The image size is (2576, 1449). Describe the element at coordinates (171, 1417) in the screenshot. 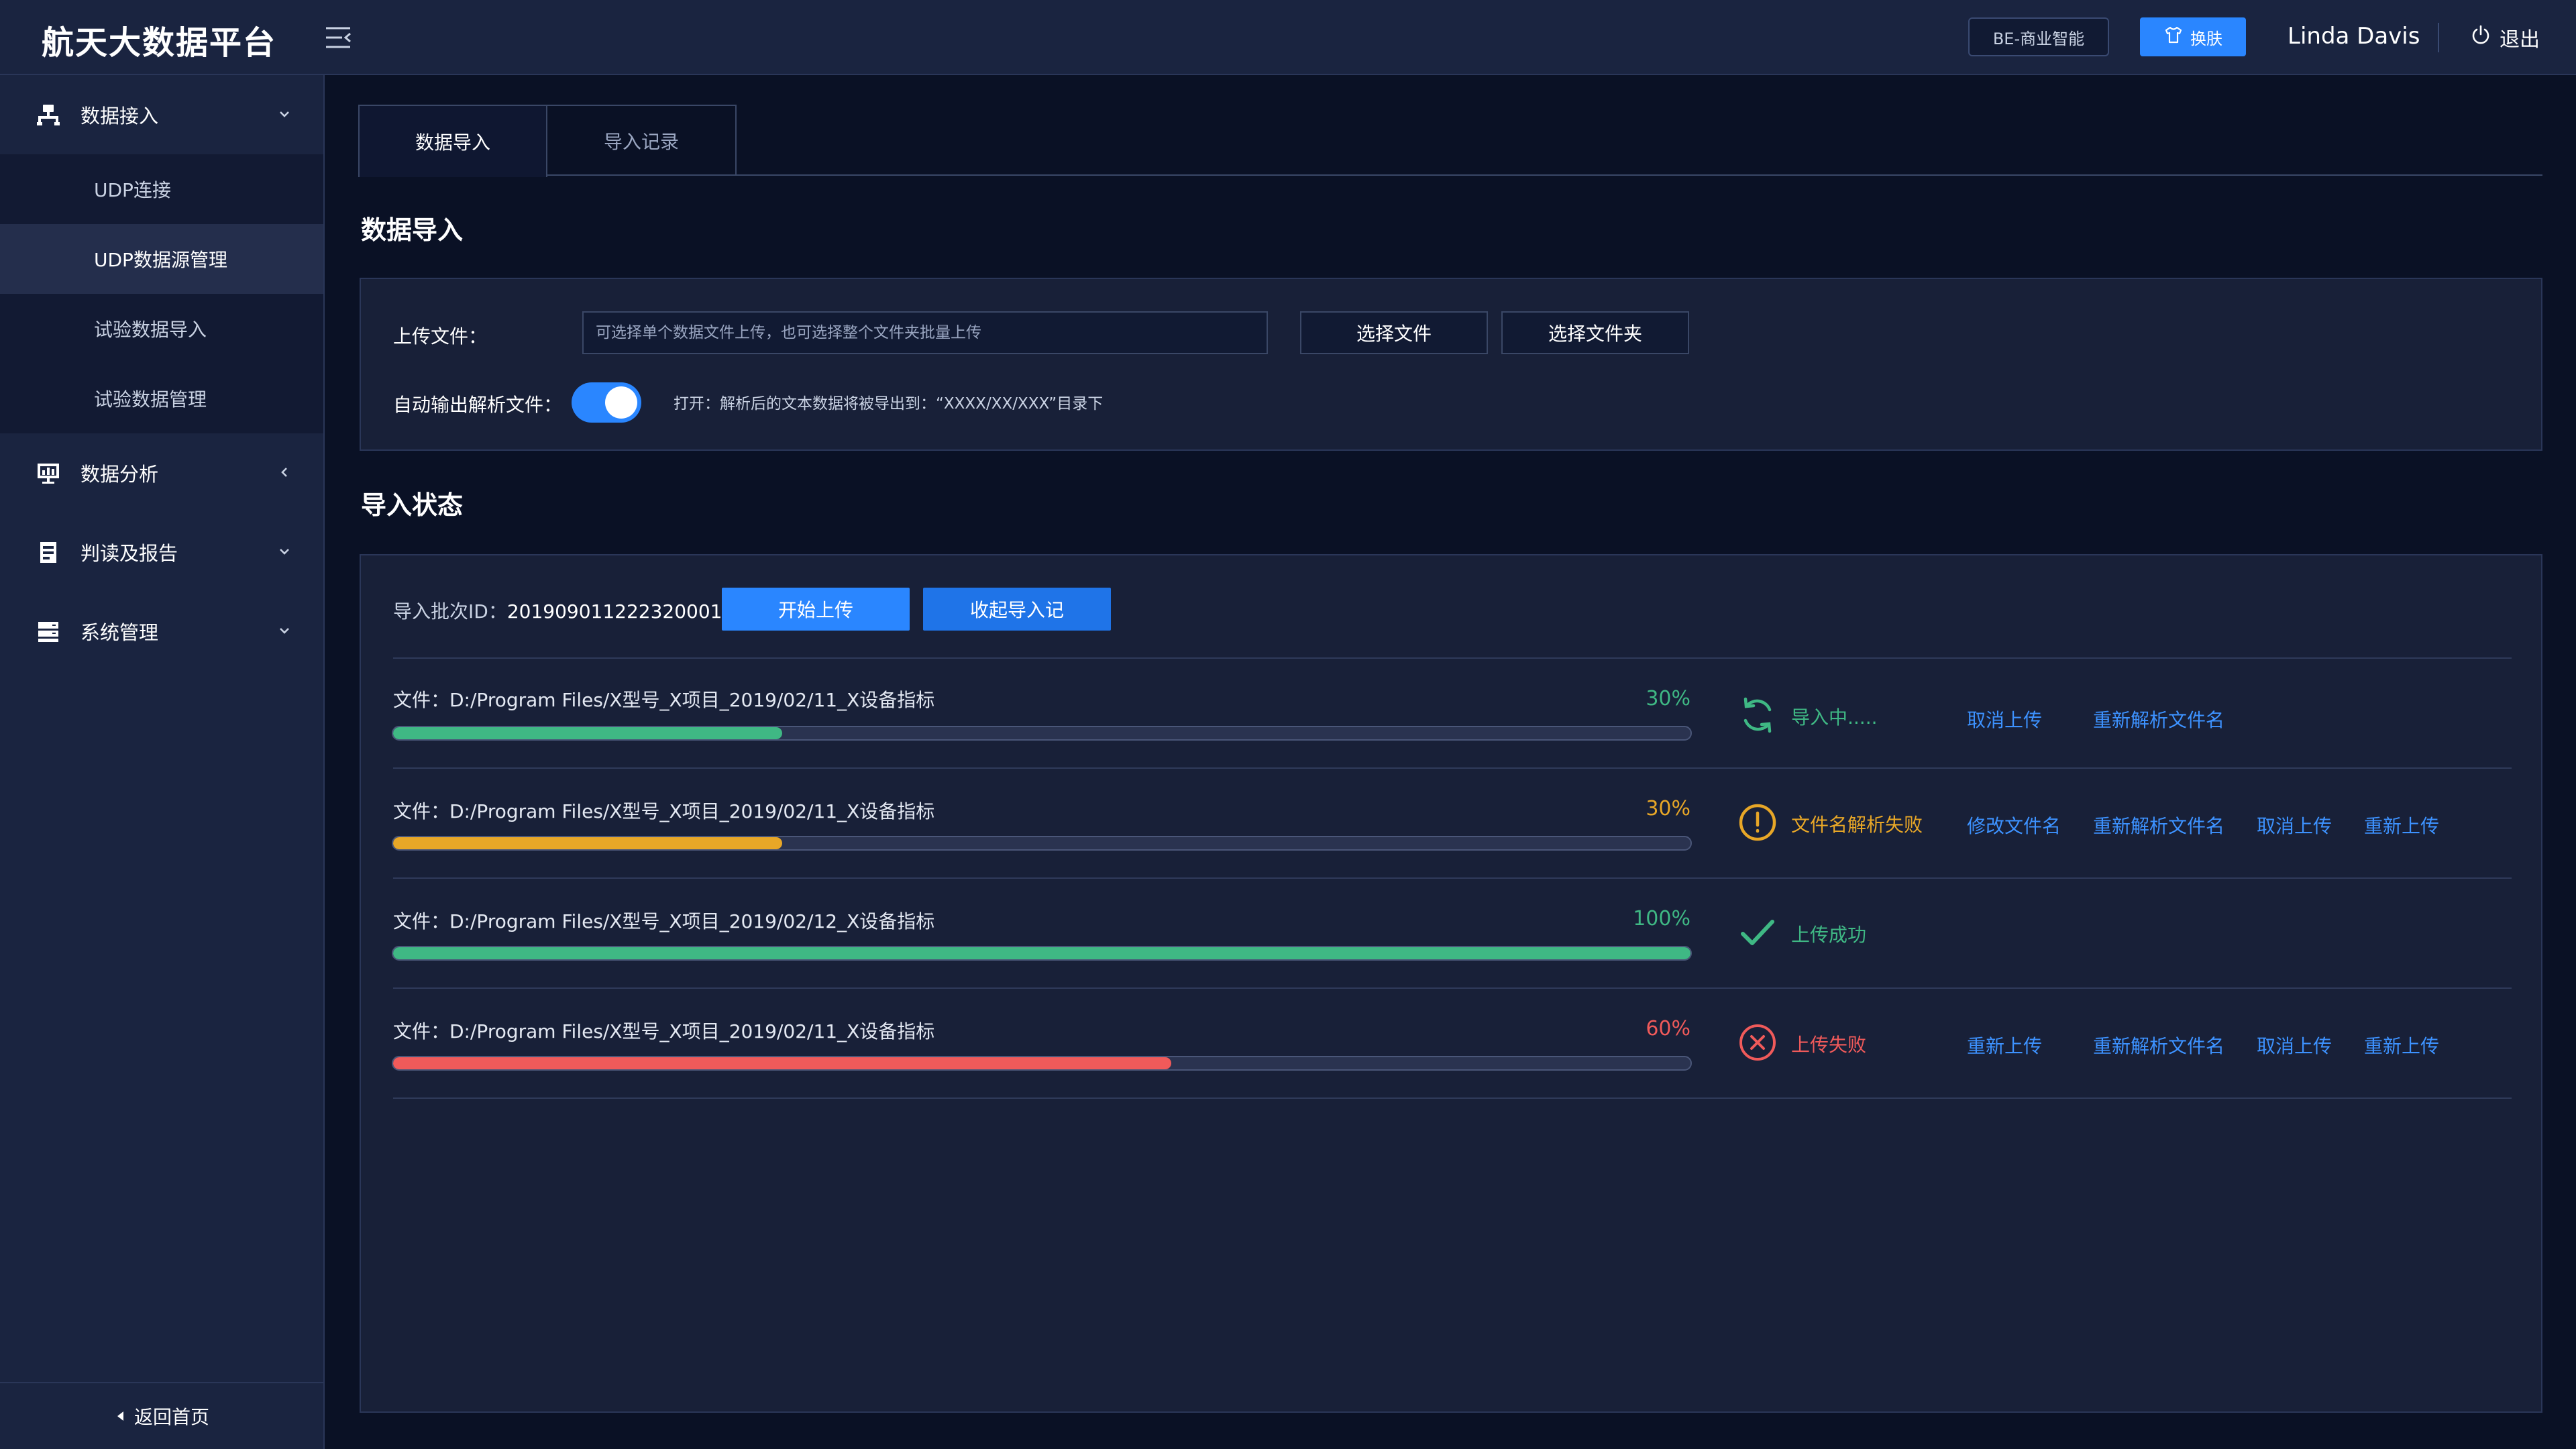

I see `back-home-label: 返回首页` at that location.